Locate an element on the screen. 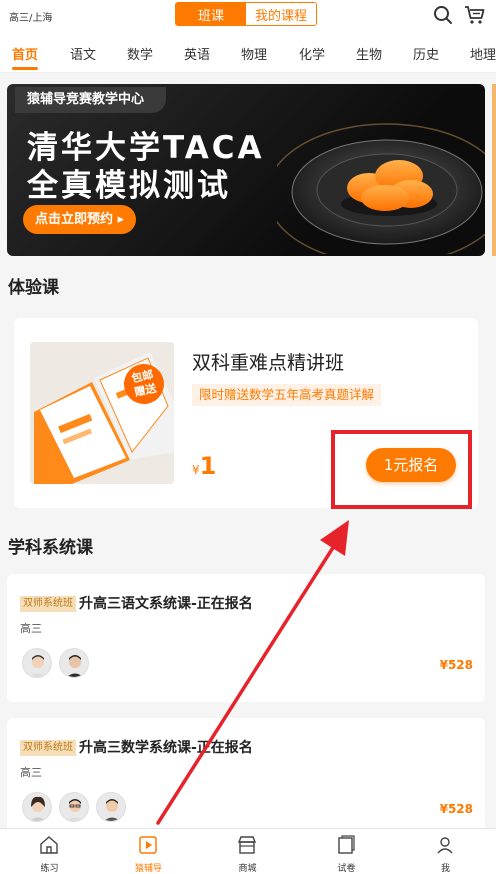 Image resolution: width=496 pixels, height=874 pixels. cart-icon is located at coordinates (475, 15).